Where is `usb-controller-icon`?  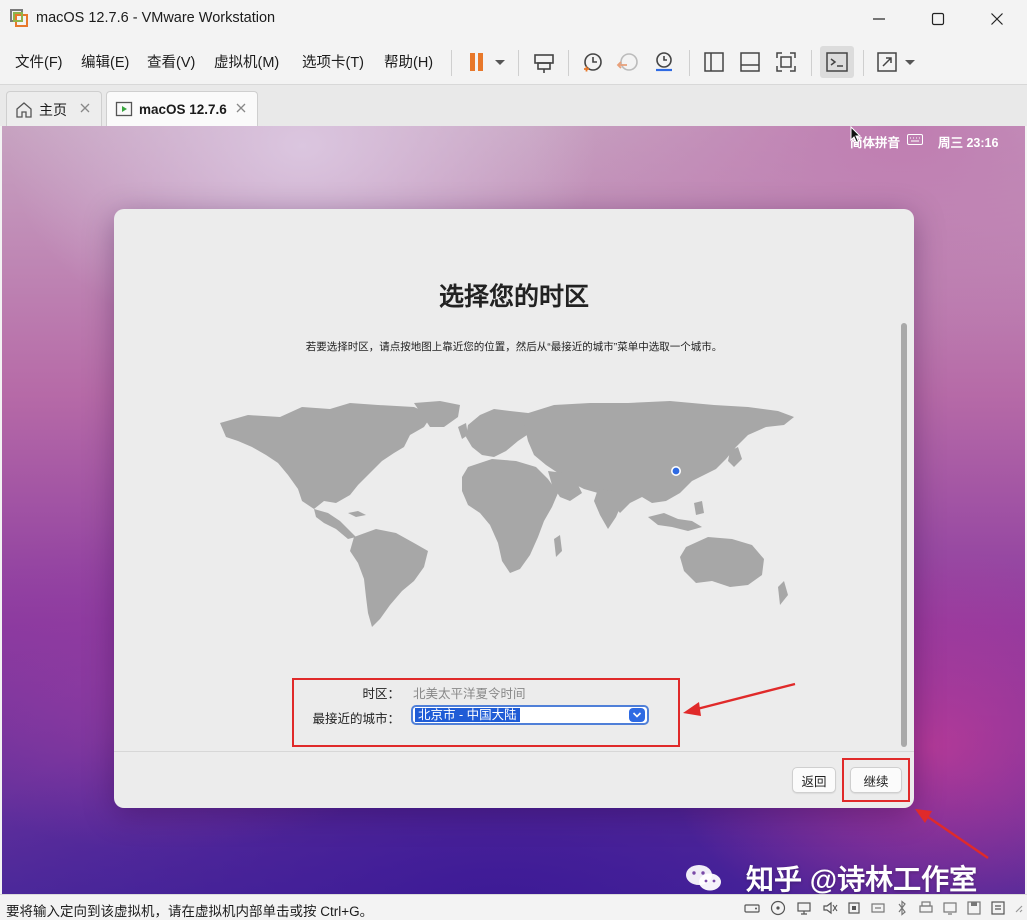
usb-controller-icon is located at coordinates (878, 908).